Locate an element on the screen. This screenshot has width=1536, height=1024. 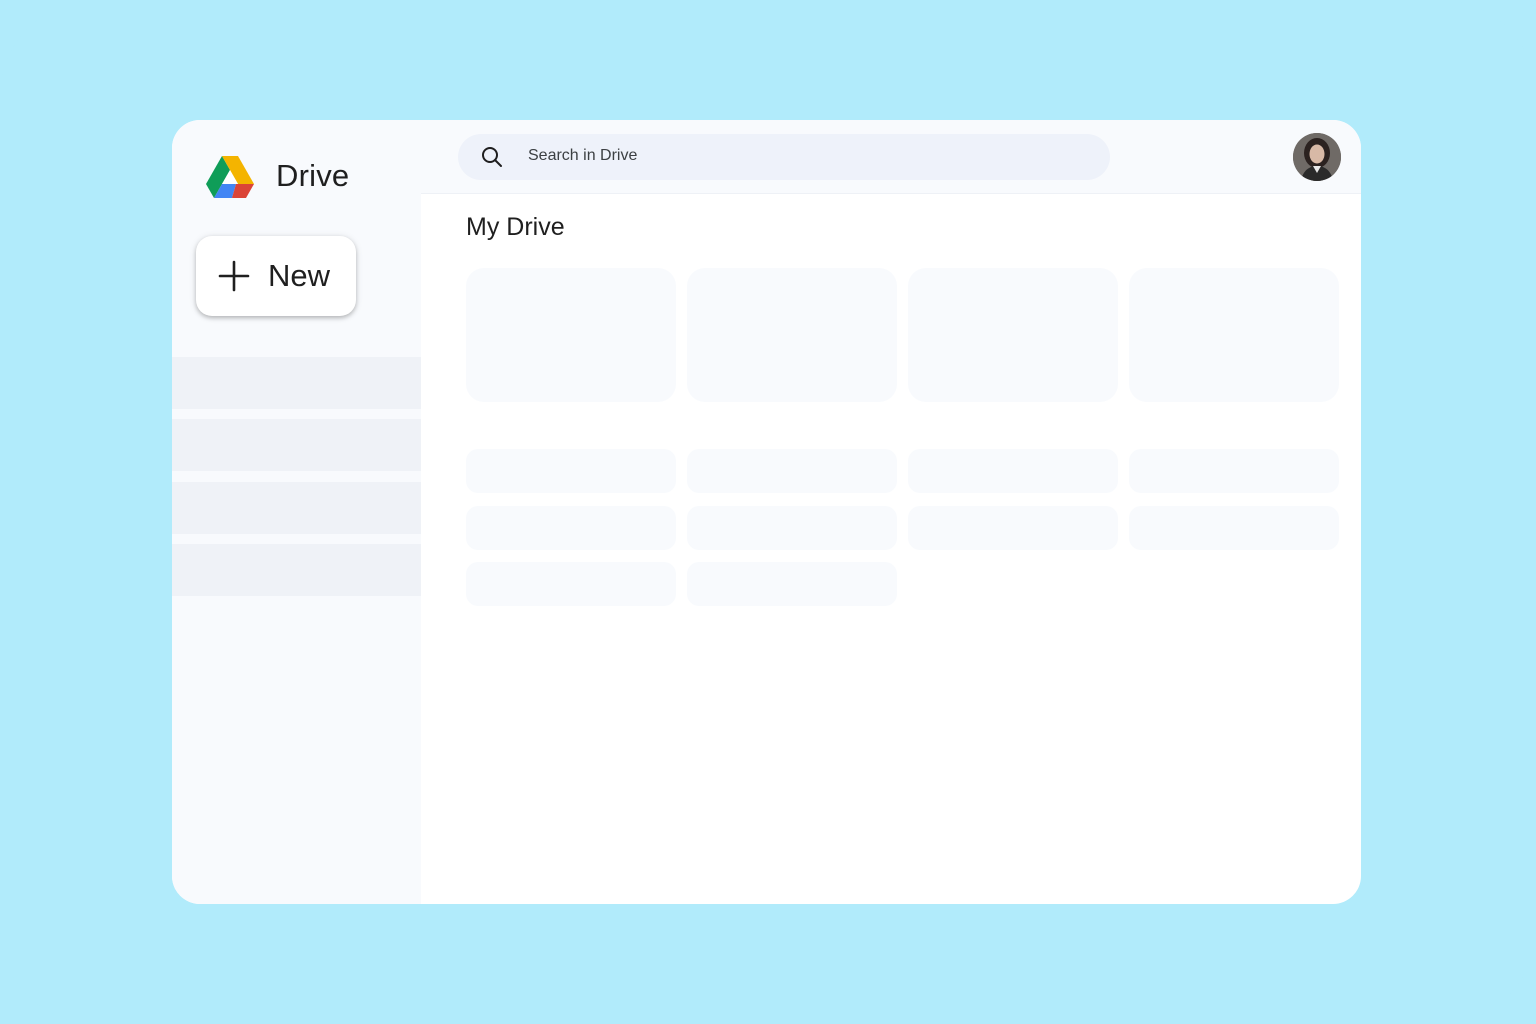
user-avatar-icon is located at coordinates (1317, 157).